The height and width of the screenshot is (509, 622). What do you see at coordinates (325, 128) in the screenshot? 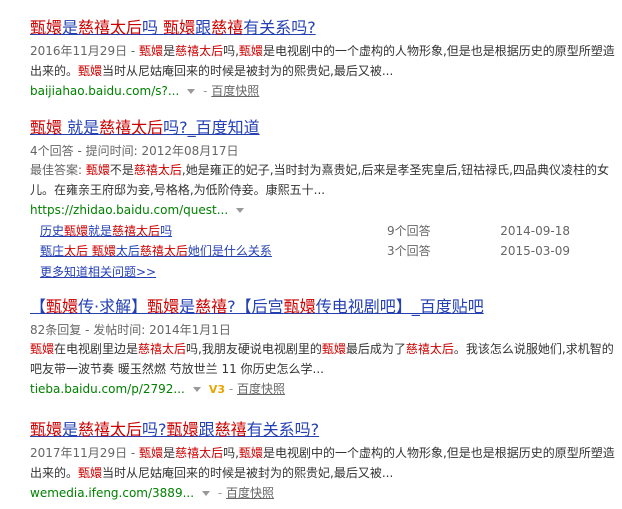
I see `result-2-title: 甄嬛 就是慈禧太后吗?_百度知道` at bounding box center [325, 128].